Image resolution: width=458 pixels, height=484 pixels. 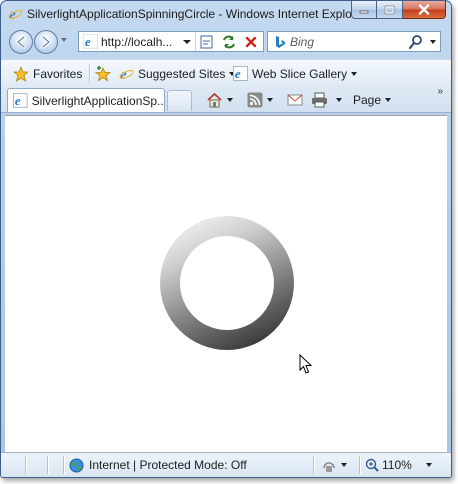 I want to click on minimize-button, so click(x=364, y=10).